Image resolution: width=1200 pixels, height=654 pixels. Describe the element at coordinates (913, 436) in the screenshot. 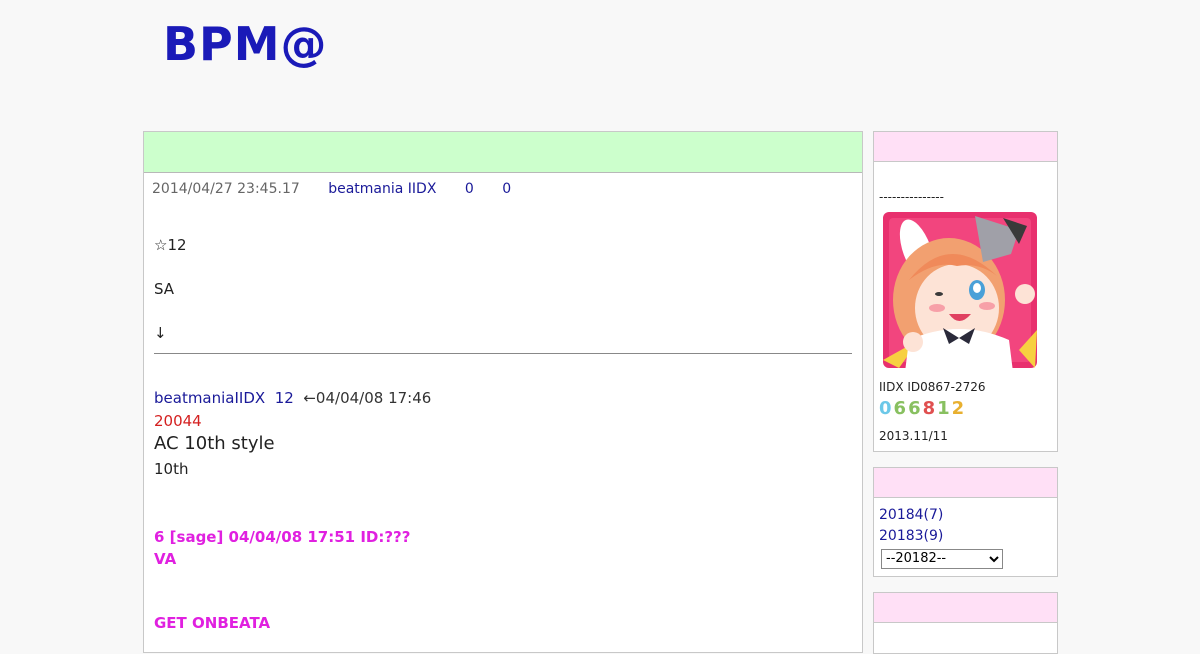

I see `profile-since: 2013.11/11` at that location.